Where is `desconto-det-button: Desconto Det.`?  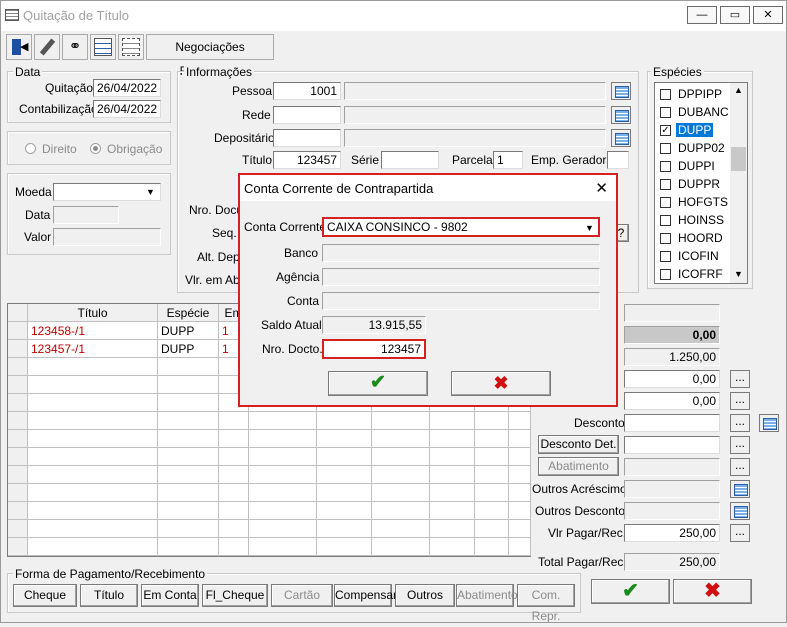 desconto-det-button: Desconto Det. is located at coordinates (578, 444).